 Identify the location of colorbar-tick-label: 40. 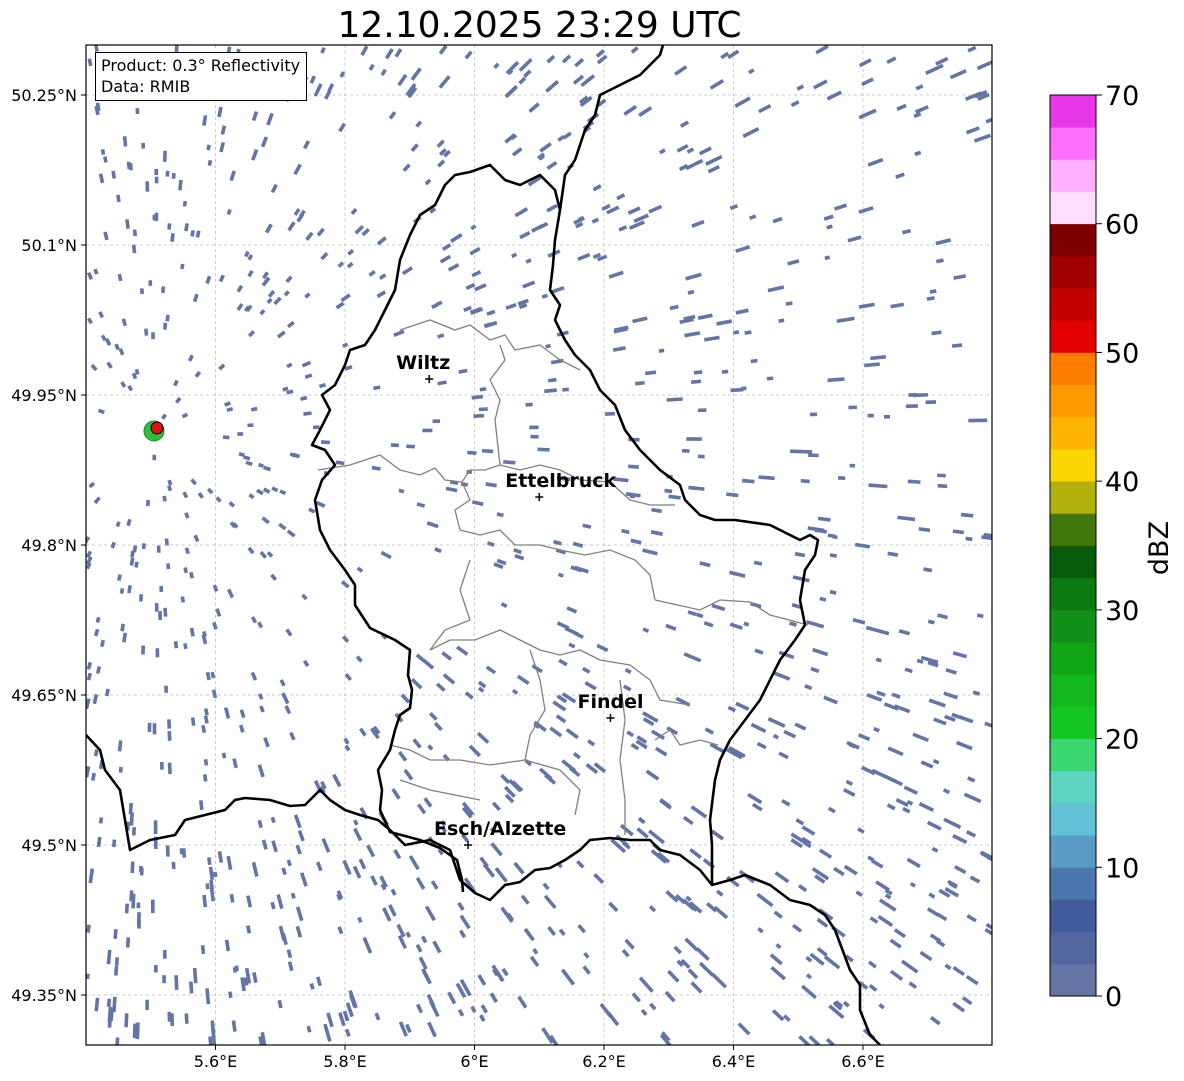
(1122, 482).